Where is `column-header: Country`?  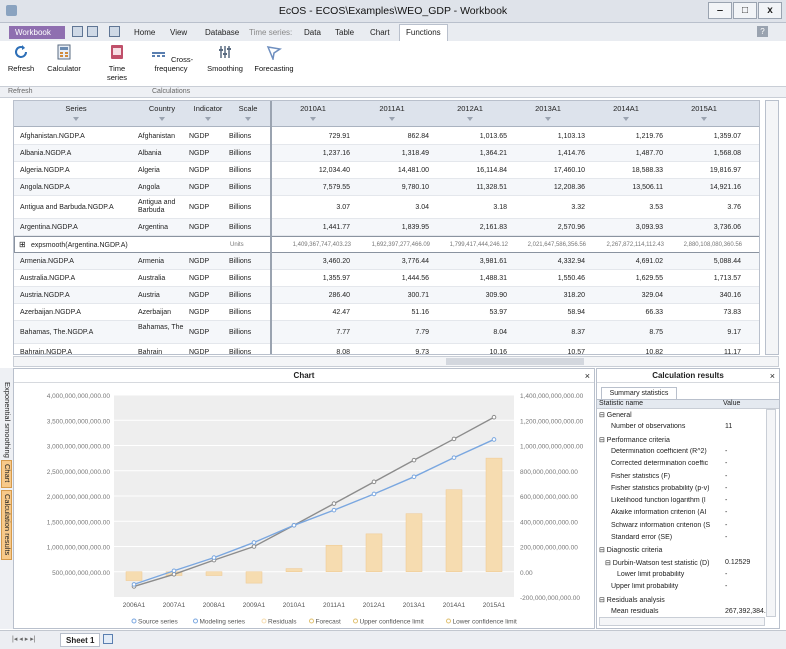 column-header: Country is located at coordinates (162, 112).